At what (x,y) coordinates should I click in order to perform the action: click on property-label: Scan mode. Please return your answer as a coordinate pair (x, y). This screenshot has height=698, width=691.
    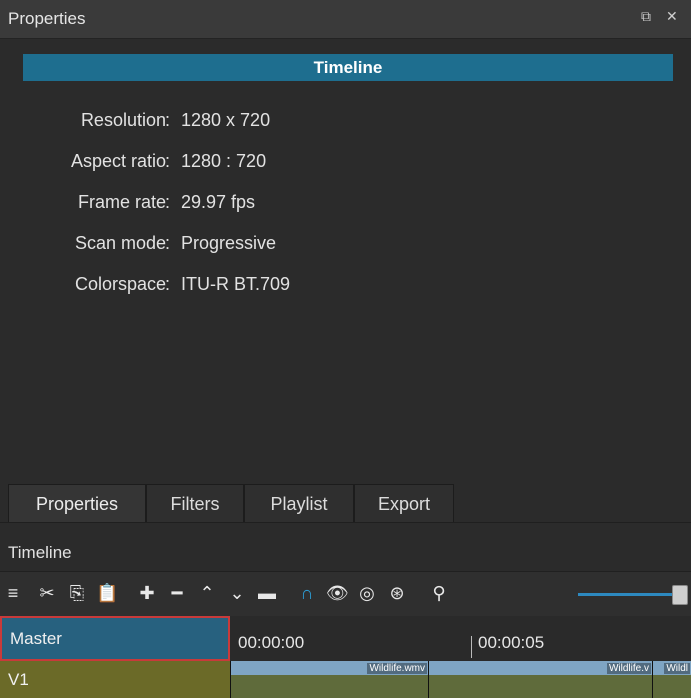
    Looking at the image, I should click on (120, 243).